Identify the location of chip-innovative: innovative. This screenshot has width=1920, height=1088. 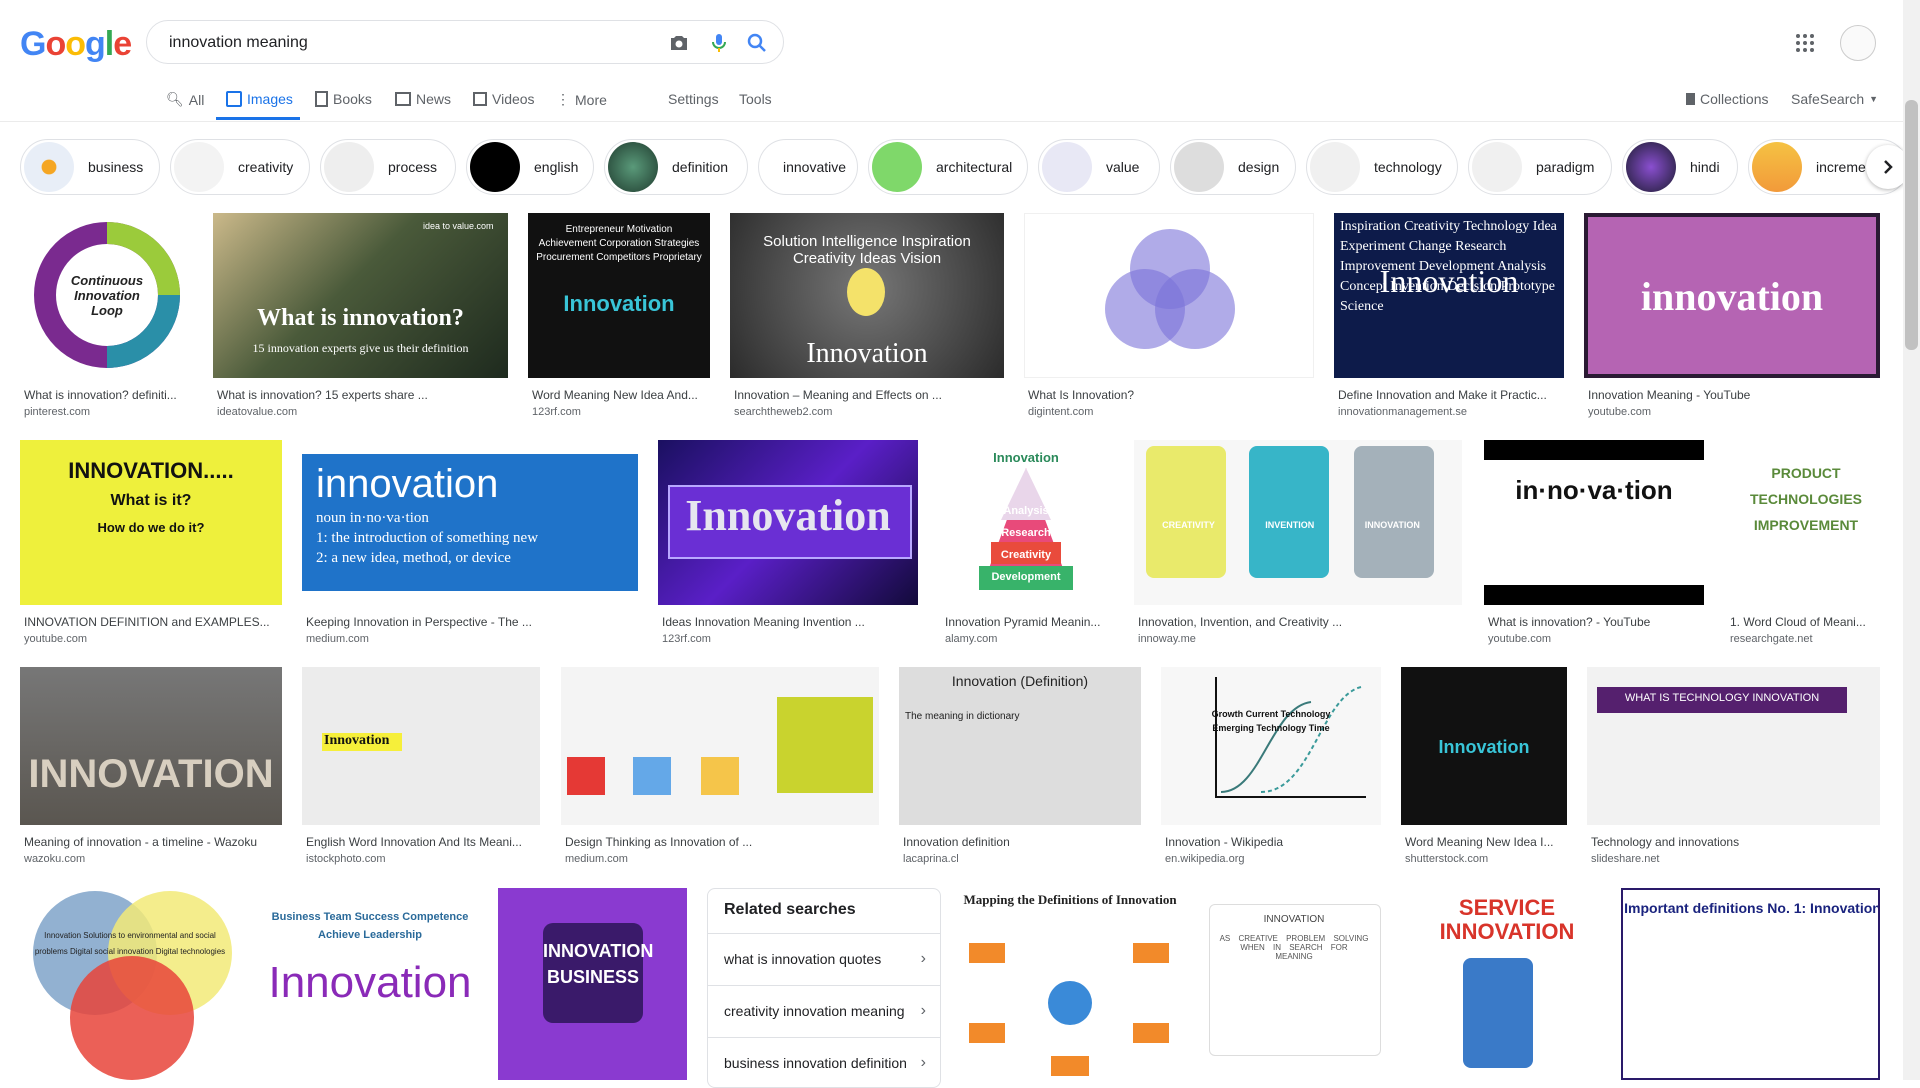
(808, 167).